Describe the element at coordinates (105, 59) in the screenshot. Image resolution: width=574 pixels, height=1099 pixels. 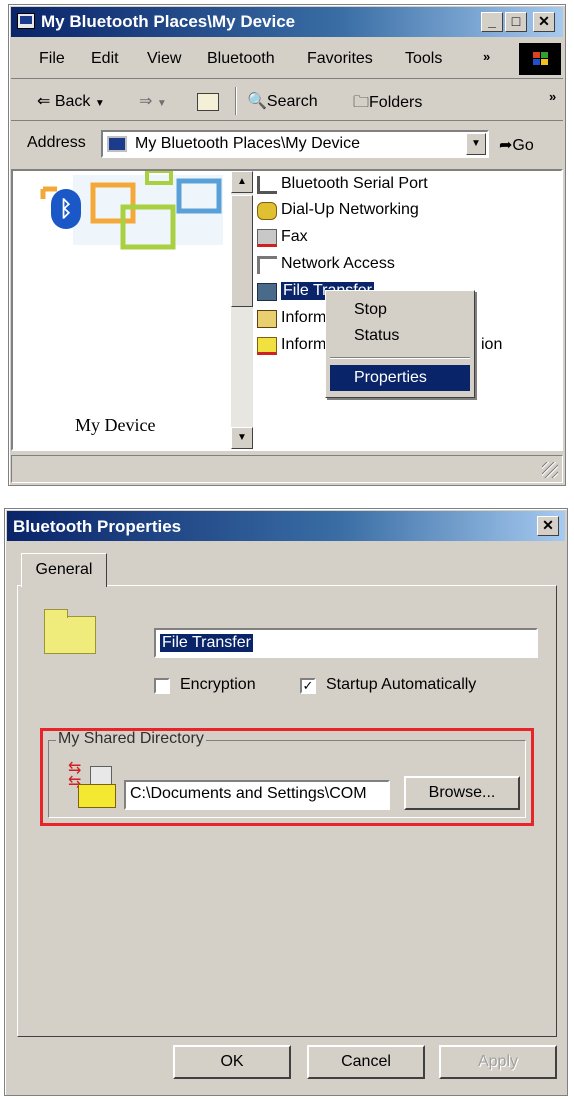
I see `menu-edit: Edit` at that location.